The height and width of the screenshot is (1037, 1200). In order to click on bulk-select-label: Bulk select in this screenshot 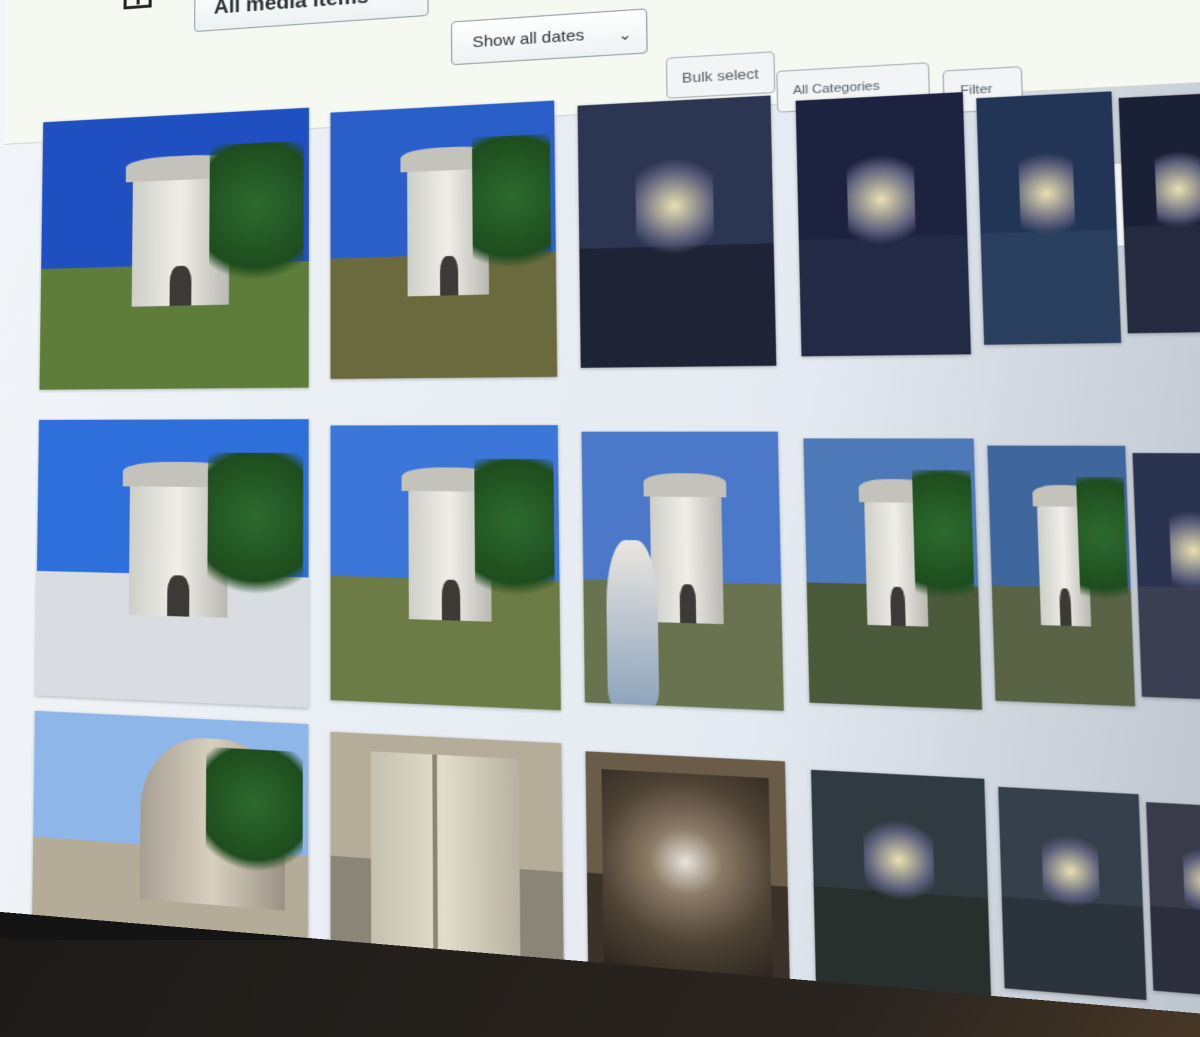, I will do `click(720, 75)`.